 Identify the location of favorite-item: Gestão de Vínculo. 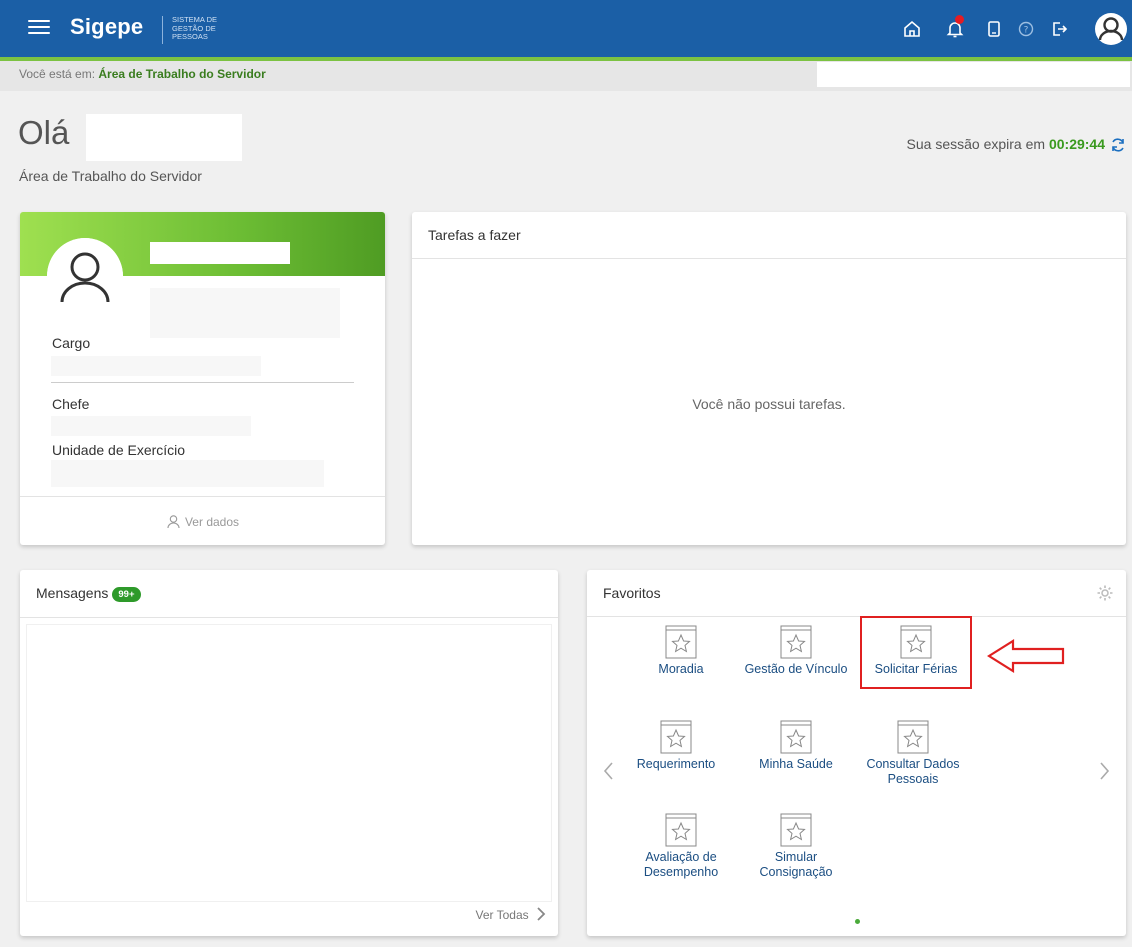
(796, 651).